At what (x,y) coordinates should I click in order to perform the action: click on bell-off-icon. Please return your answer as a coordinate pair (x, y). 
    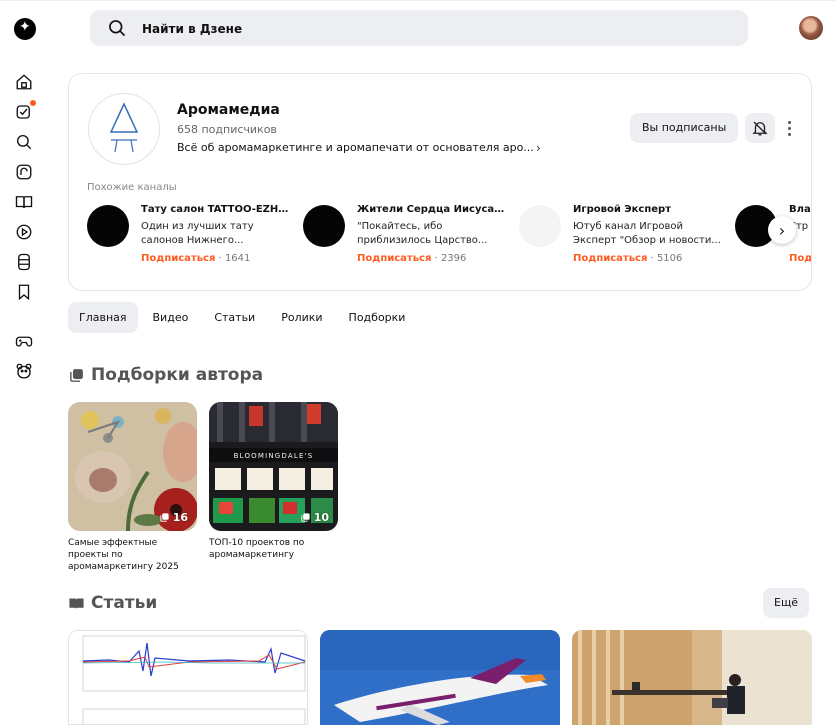
    Looking at the image, I should click on (760, 128).